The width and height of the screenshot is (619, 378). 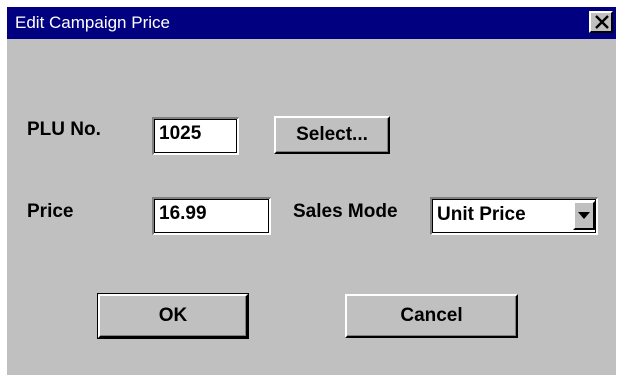 I want to click on sales-mode-select: Unit Price, so click(x=514, y=216).